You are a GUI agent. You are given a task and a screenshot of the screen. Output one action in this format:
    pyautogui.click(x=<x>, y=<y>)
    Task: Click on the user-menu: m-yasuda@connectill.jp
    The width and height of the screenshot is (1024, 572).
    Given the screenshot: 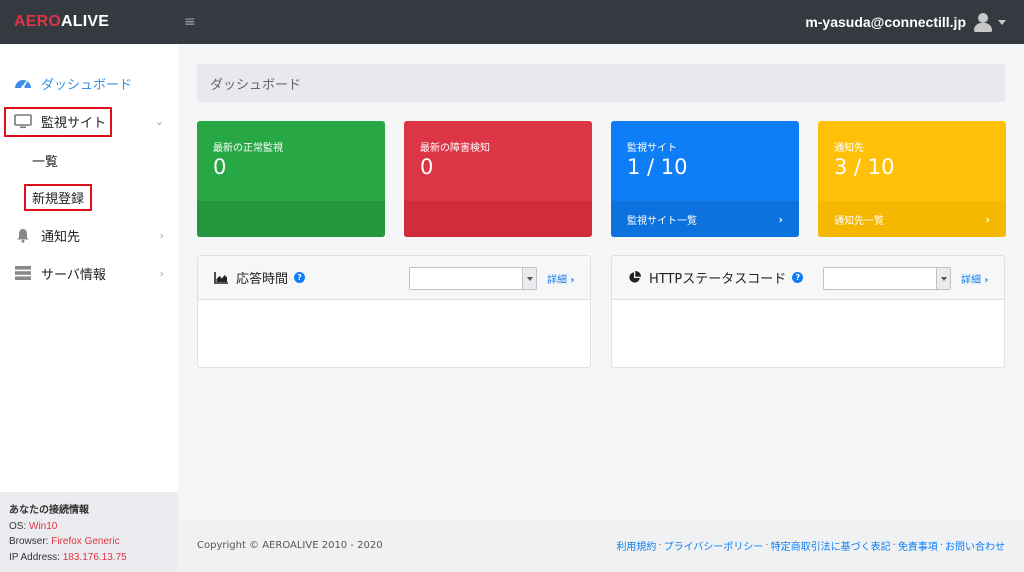 What is the action you would take?
    pyautogui.click(x=914, y=22)
    